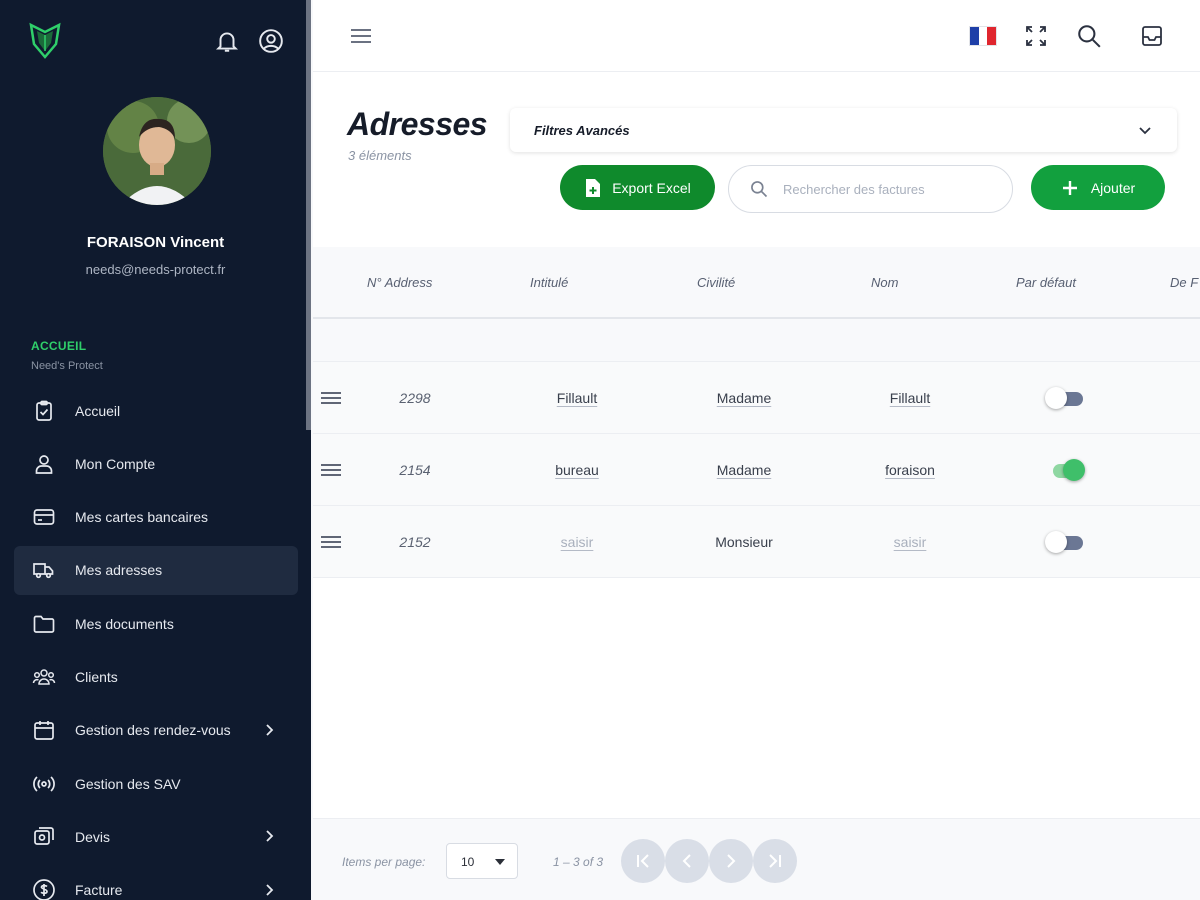  I want to click on column-header-partial: De F, so click(1184, 282).